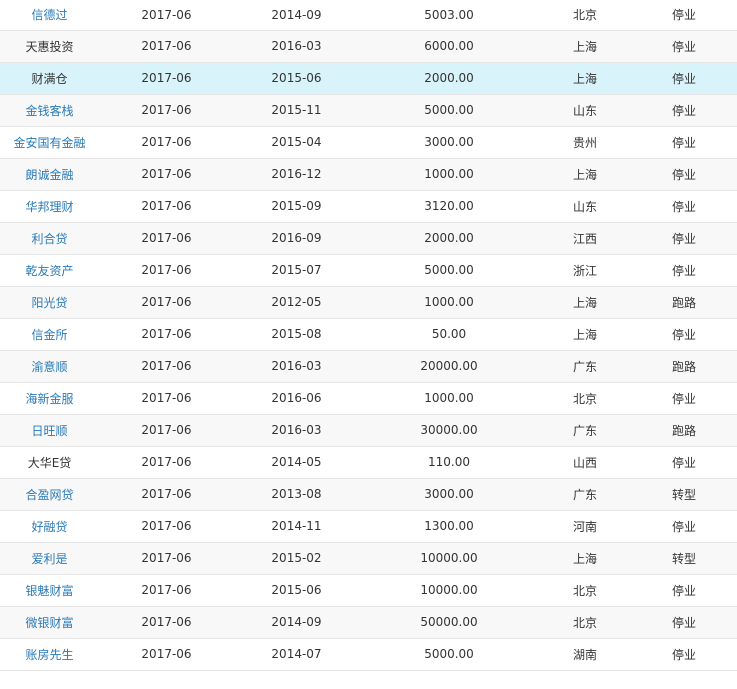 This screenshot has width=737, height=689. I want to click on table-row: 金安国有金融 2017-06 2015-04 3000.00 贵州 停业, so click(368, 142).